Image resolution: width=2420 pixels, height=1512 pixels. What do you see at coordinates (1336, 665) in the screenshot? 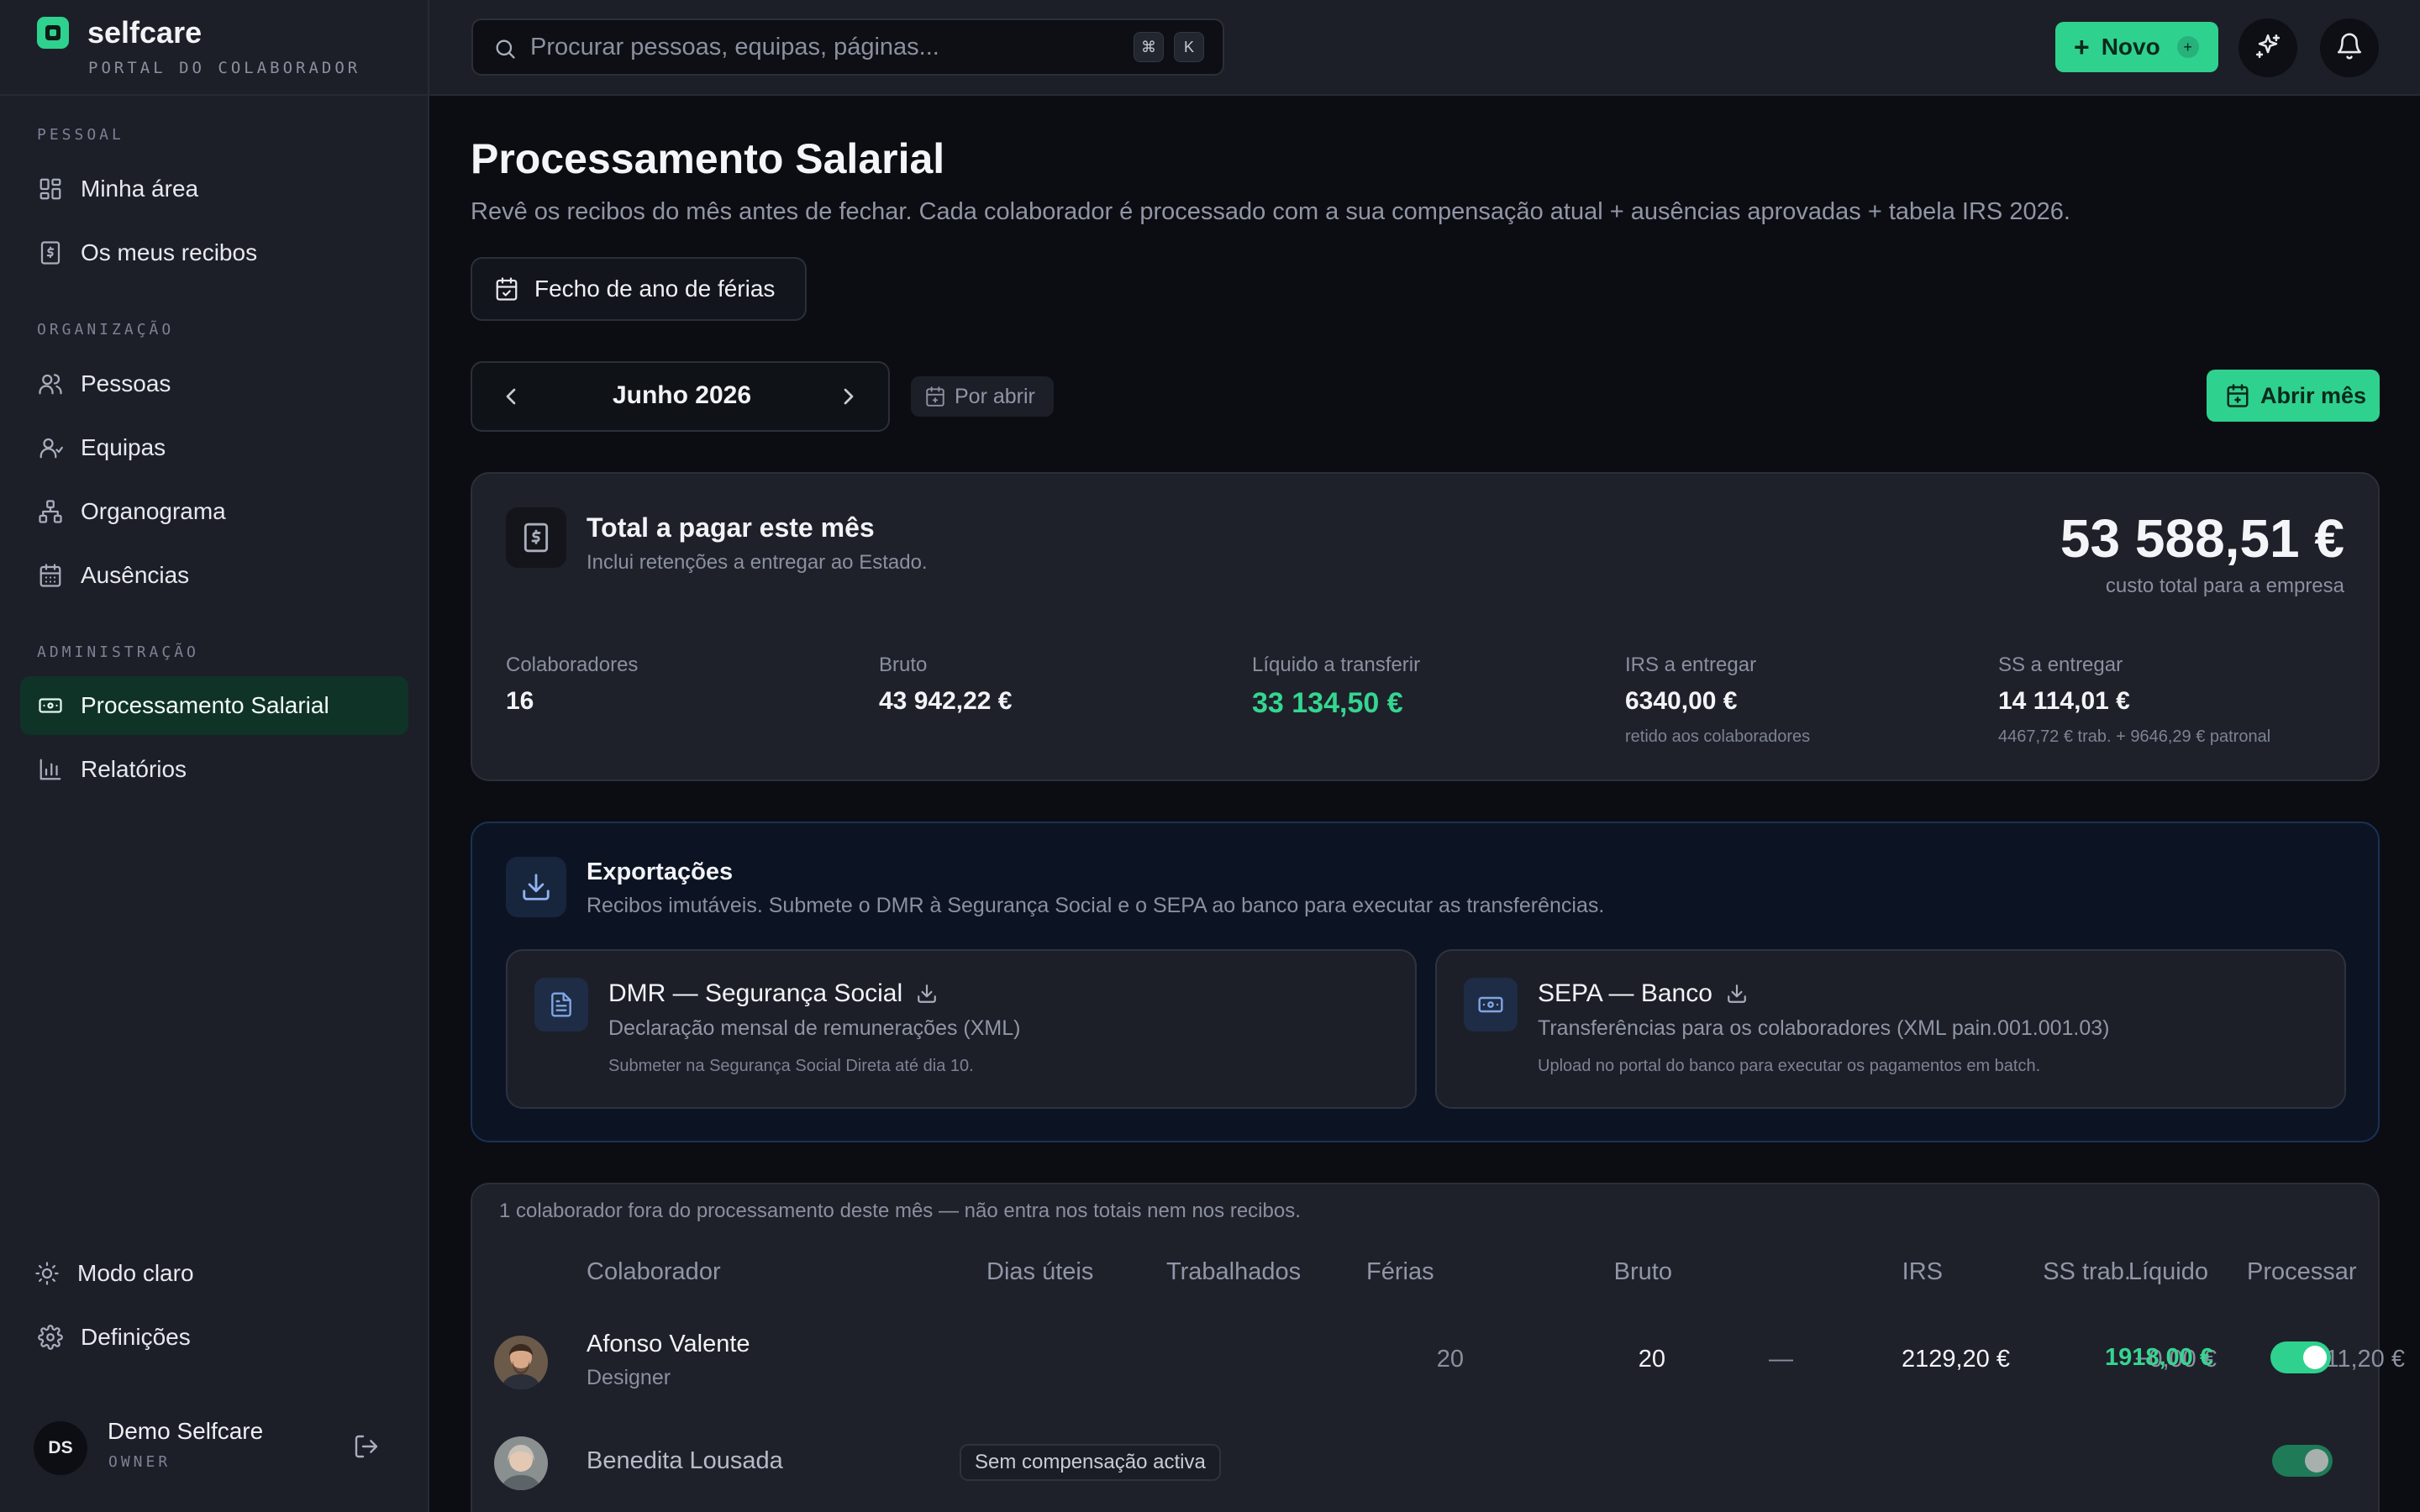
I see `metric-label: Líquido a transferir` at bounding box center [1336, 665].